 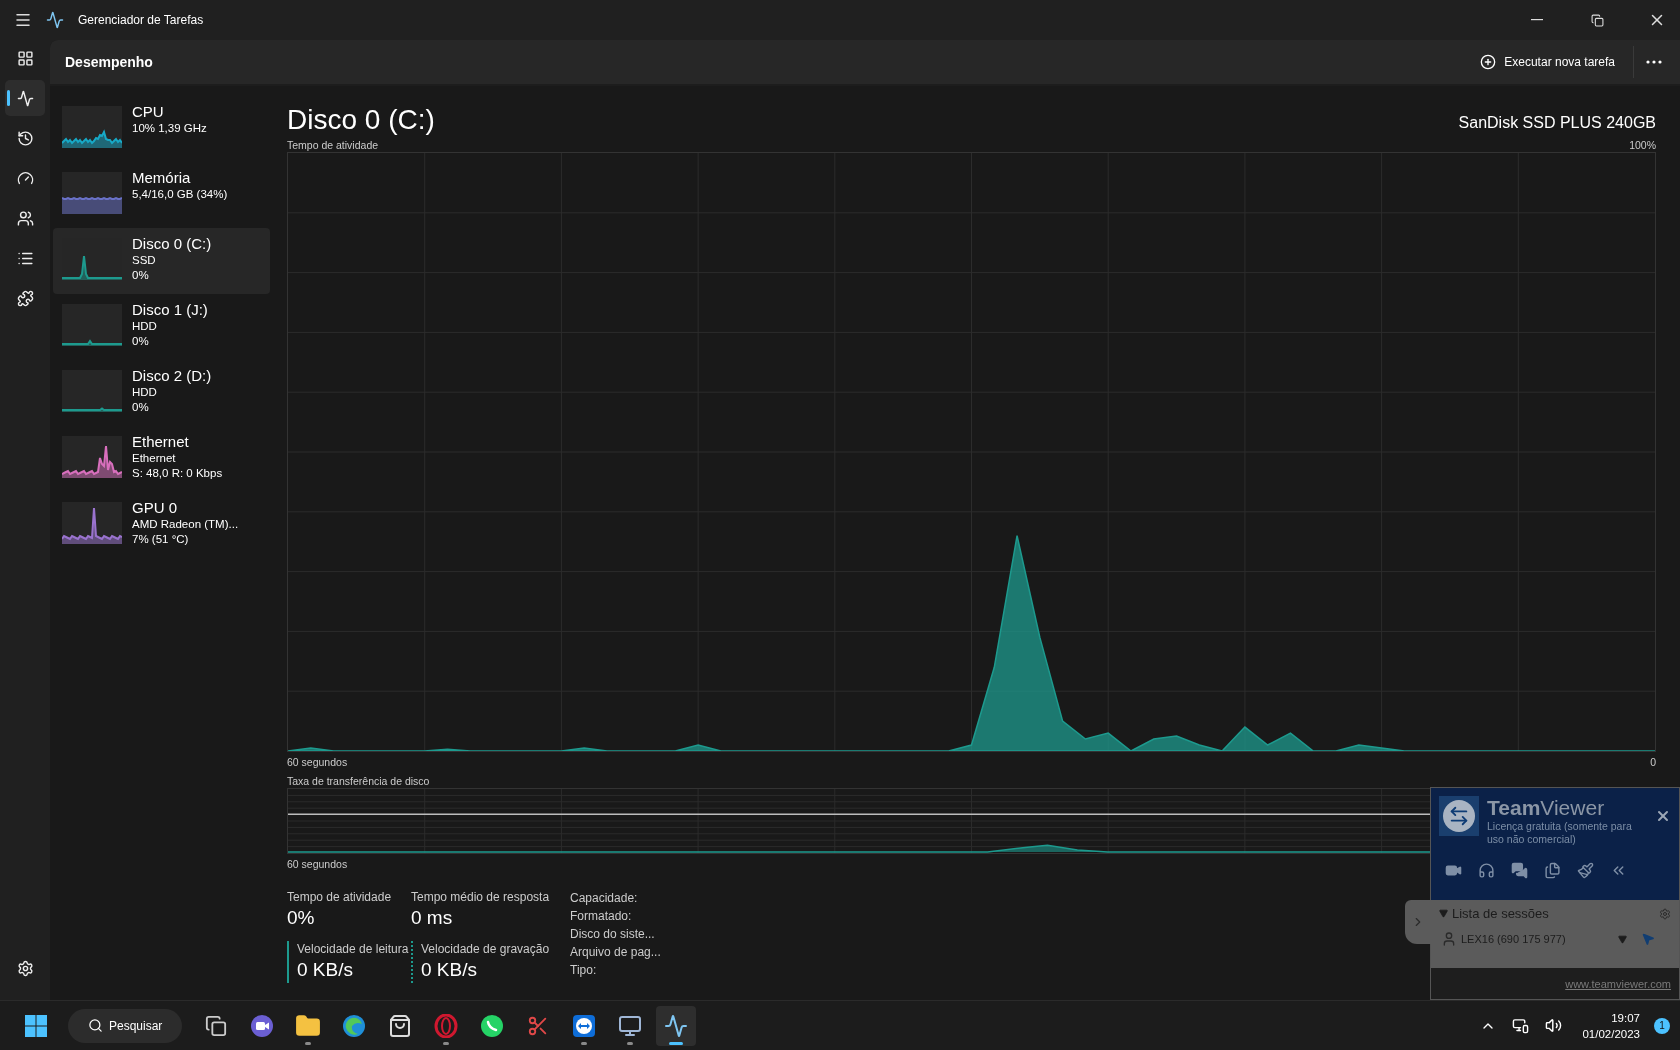 What do you see at coordinates (1552, 870) in the screenshot?
I see `files-icon` at bounding box center [1552, 870].